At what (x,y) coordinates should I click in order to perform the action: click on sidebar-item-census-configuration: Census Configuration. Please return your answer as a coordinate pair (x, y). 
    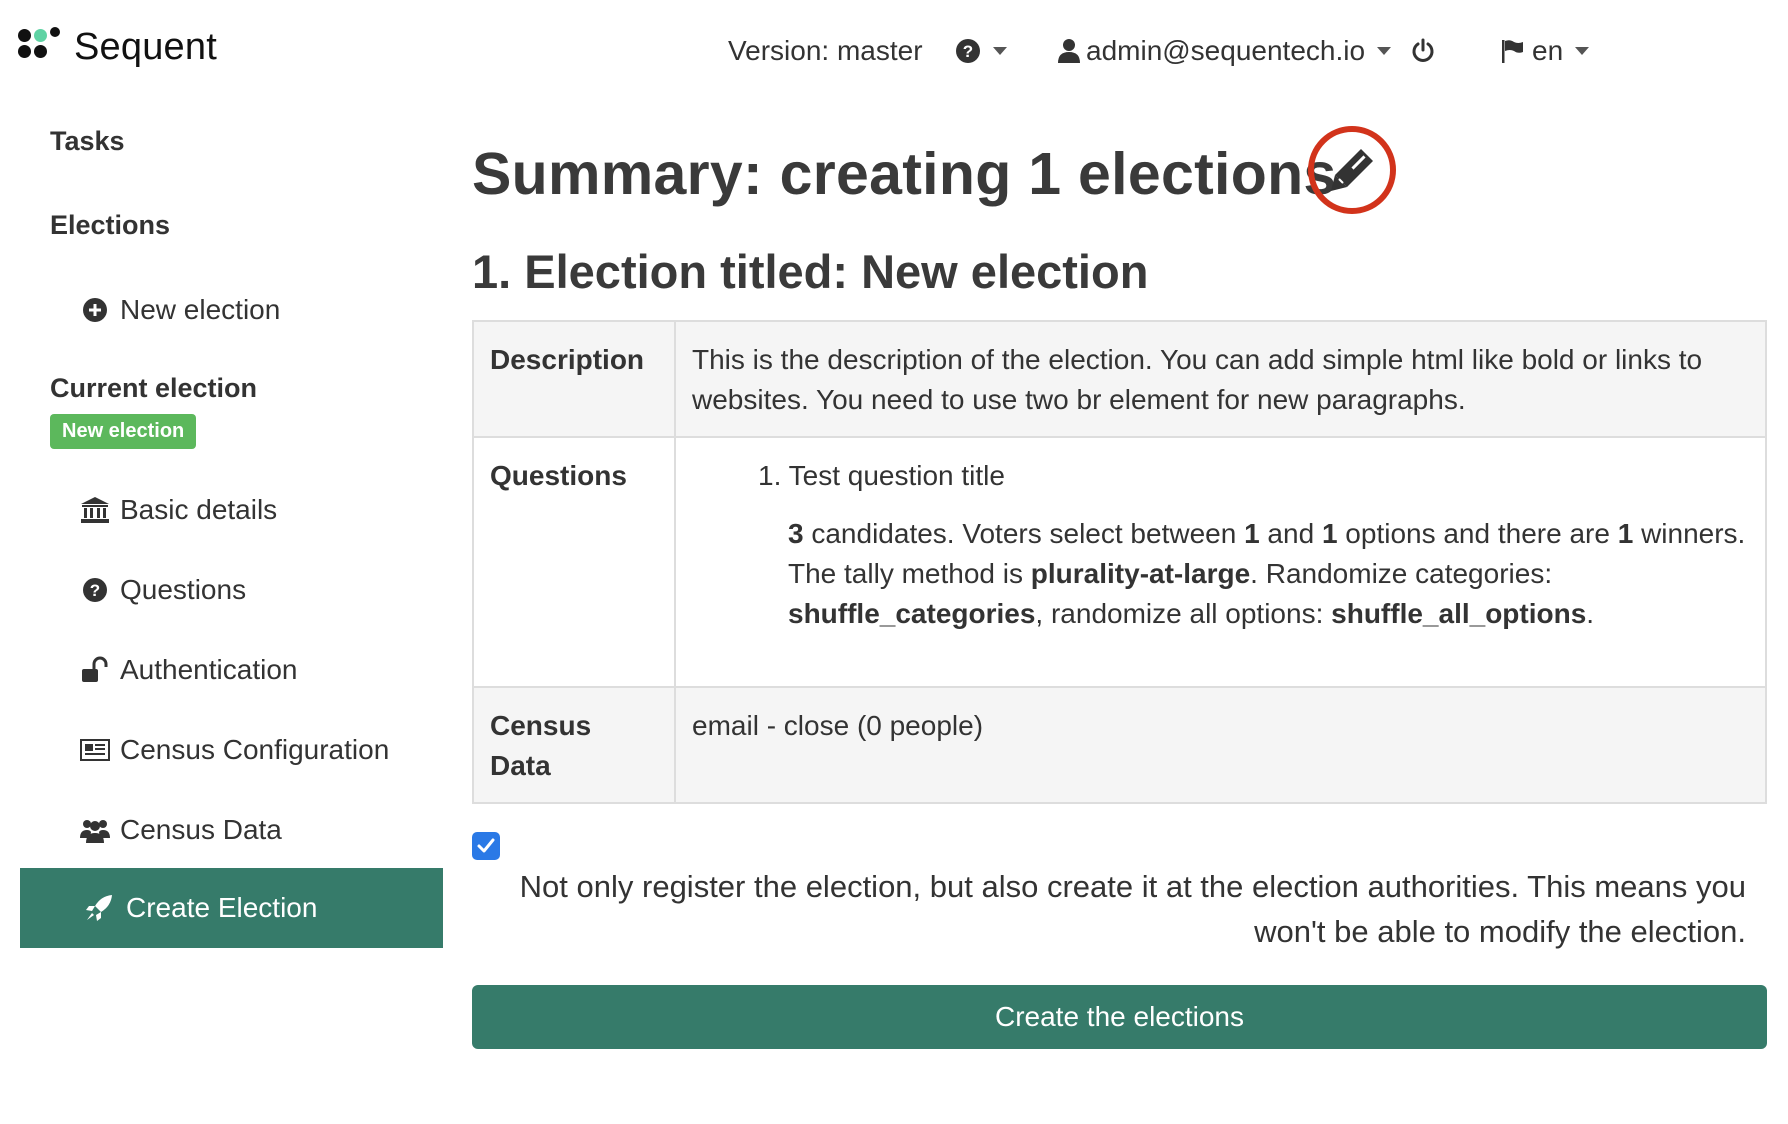
    Looking at the image, I should click on (234, 750).